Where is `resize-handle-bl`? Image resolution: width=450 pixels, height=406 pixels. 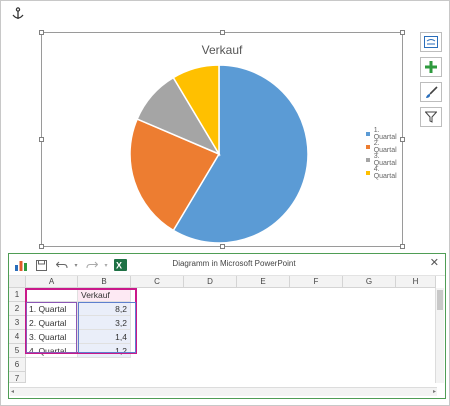 resize-handle-bl is located at coordinates (41, 246).